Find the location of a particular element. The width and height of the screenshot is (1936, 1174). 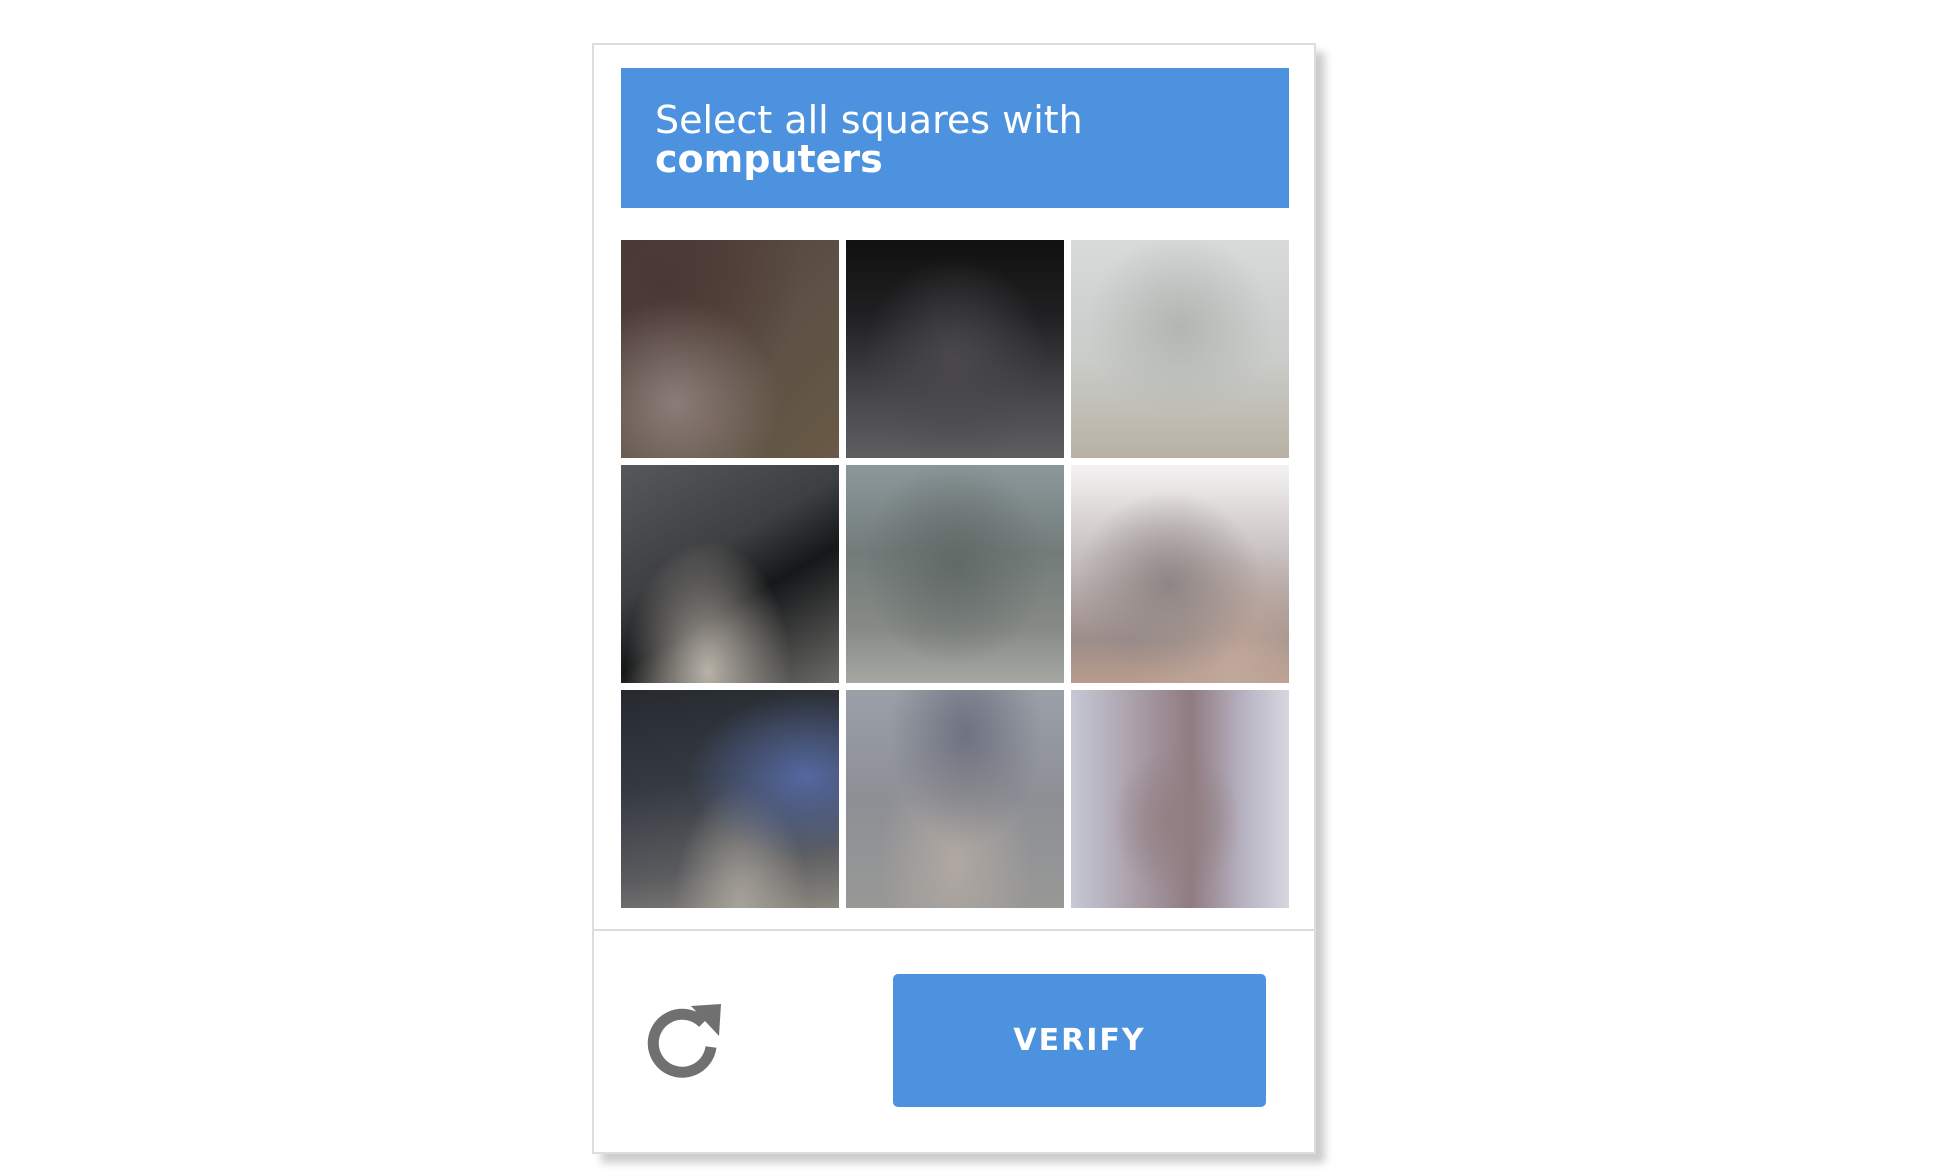

verify-button: VERIFY is located at coordinates (1079, 1040).